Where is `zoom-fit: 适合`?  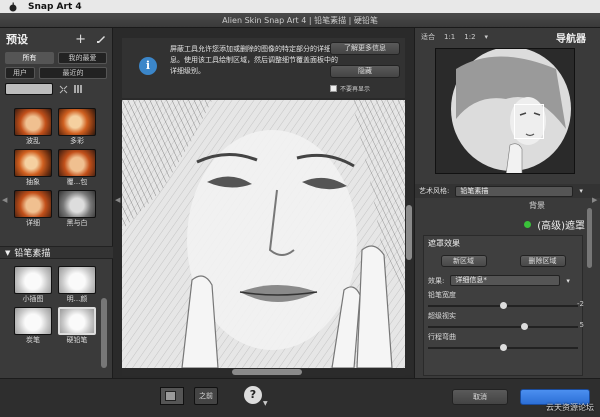 zoom-fit: 适合 is located at coordinates (428, 37).